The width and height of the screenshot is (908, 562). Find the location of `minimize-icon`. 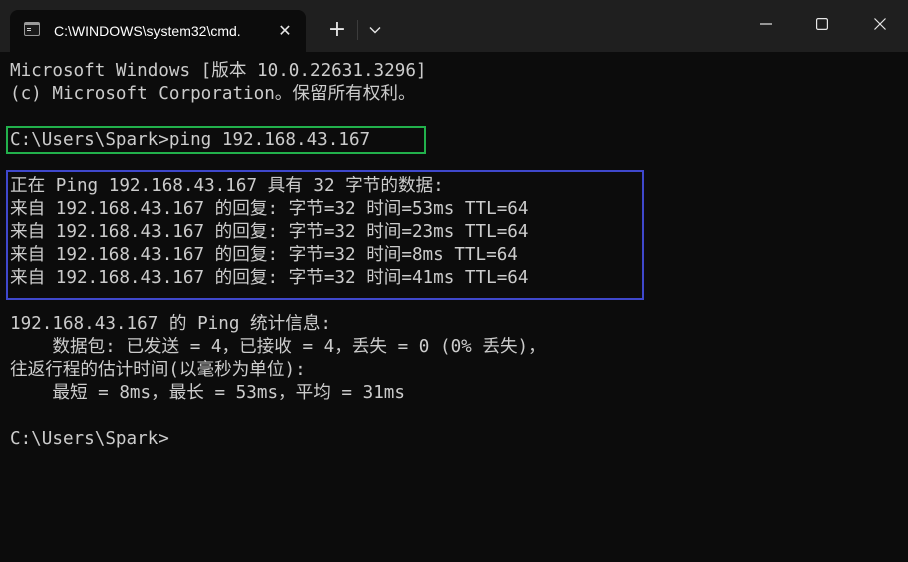

minimize-icon is located at coordinates (766, 24).